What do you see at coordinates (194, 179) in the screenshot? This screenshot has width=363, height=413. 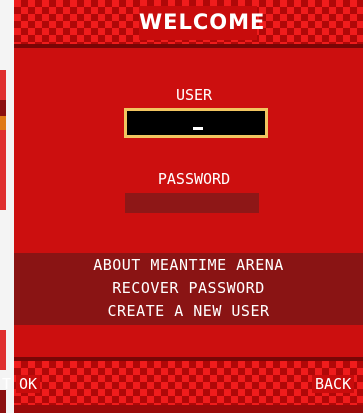 I see `password-label: PASSWORD` at bounding box center [194, 179].